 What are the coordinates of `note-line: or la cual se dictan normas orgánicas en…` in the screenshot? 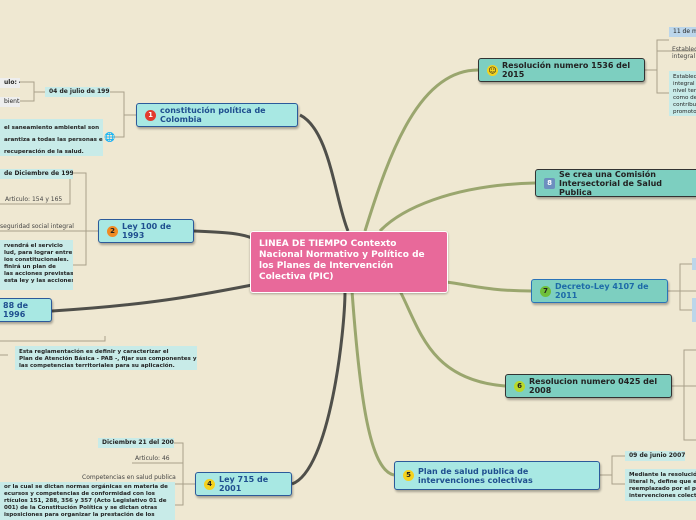 It's located at (86, 487).